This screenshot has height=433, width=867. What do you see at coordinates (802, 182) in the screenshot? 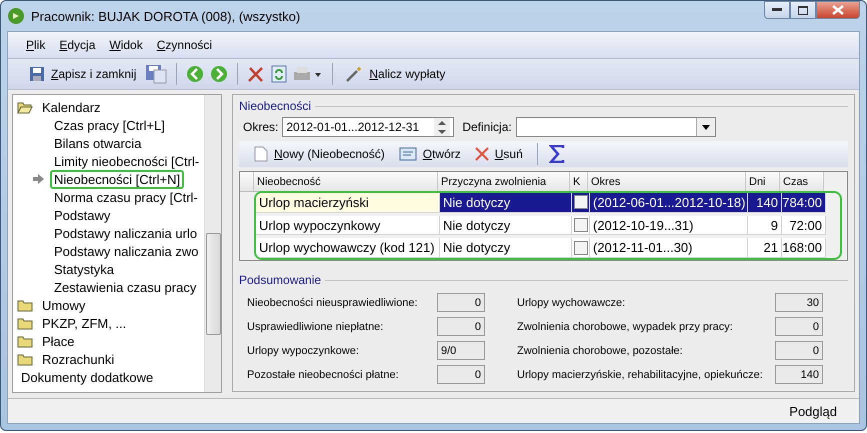
I see `column-header: Czas` at bounding box center [802, 182].